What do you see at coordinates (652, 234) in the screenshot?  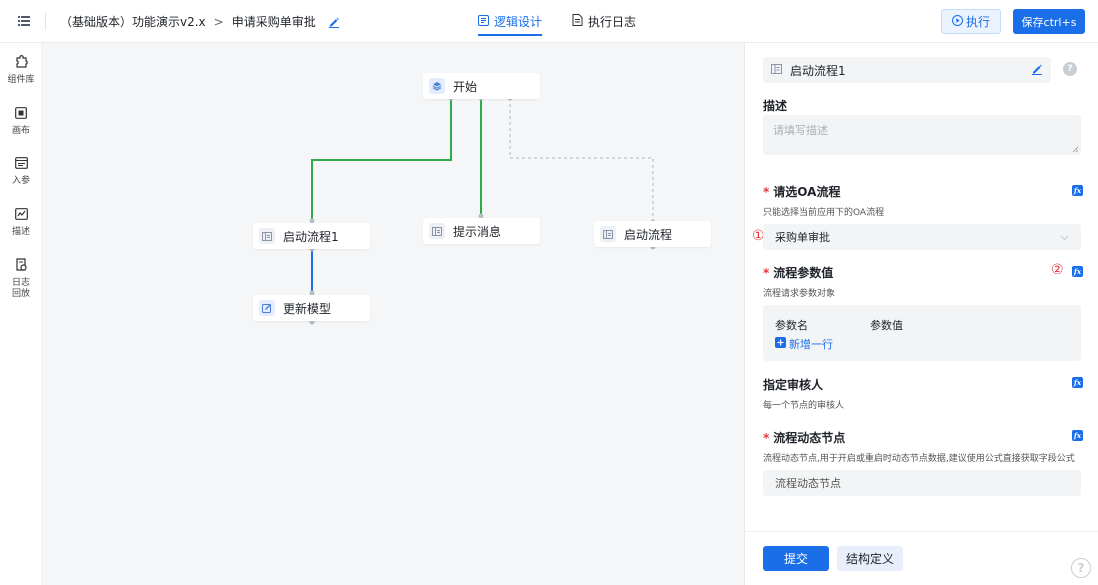 I see `flow-node-launch-process: 启动流程` at bounding box center [652, 234].